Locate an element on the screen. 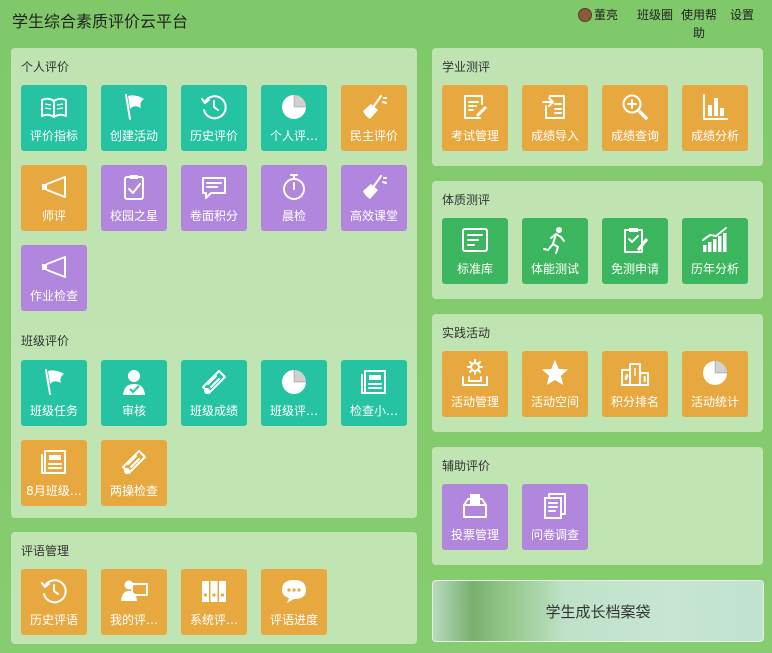 This screenshot has width=772, height=653. tile-class-7: 两操检查 is located at coordinates (134, 473).